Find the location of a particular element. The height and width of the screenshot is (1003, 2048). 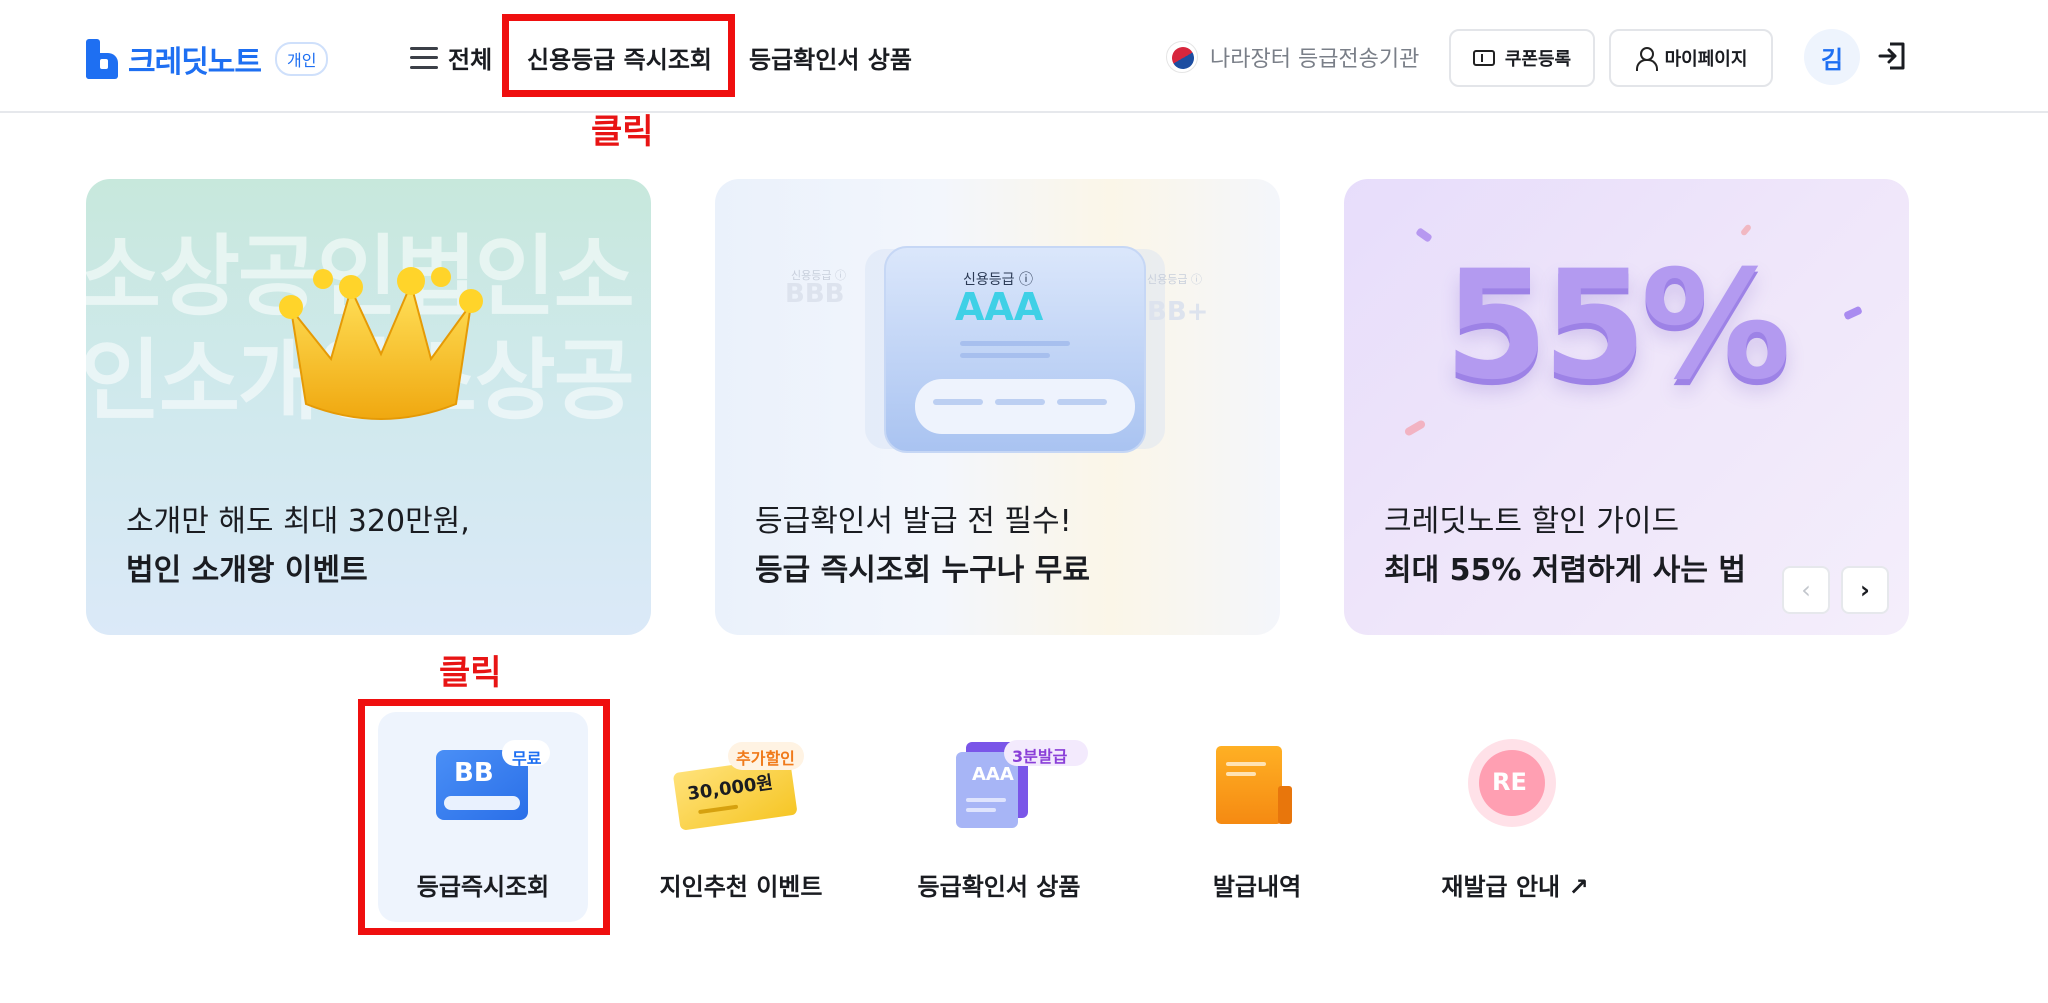

click-highlight-box-bottom is located at coordinates (484, 817).